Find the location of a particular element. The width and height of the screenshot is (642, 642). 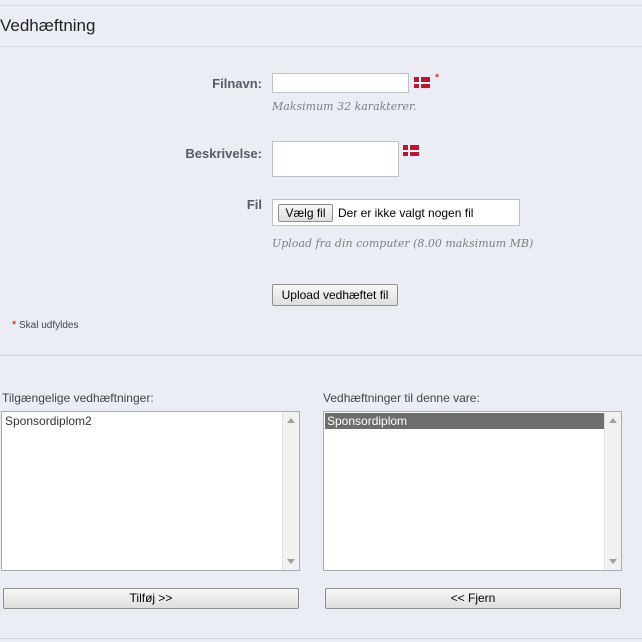

file-status: Der er ikke valgt nogen fil is located at coordinates (406, 213).